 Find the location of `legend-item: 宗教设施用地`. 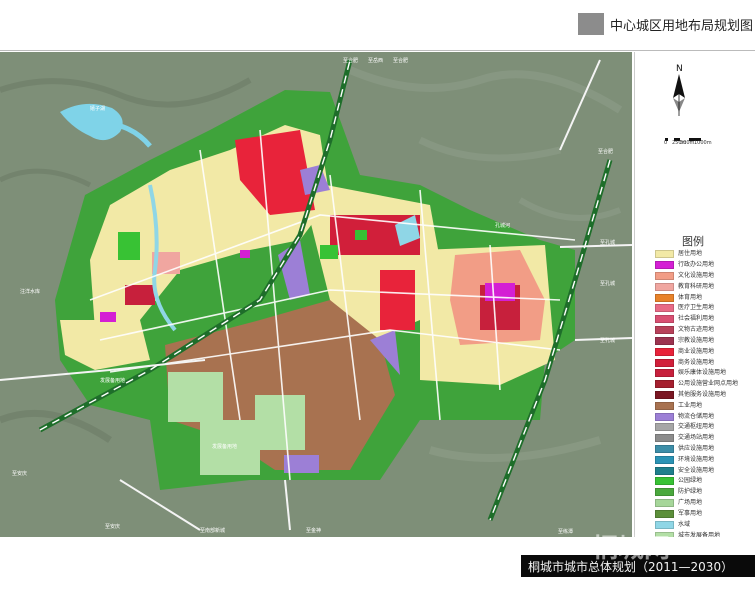

legend-item: 宗教设施用地 is located at coordinates (696, 341).